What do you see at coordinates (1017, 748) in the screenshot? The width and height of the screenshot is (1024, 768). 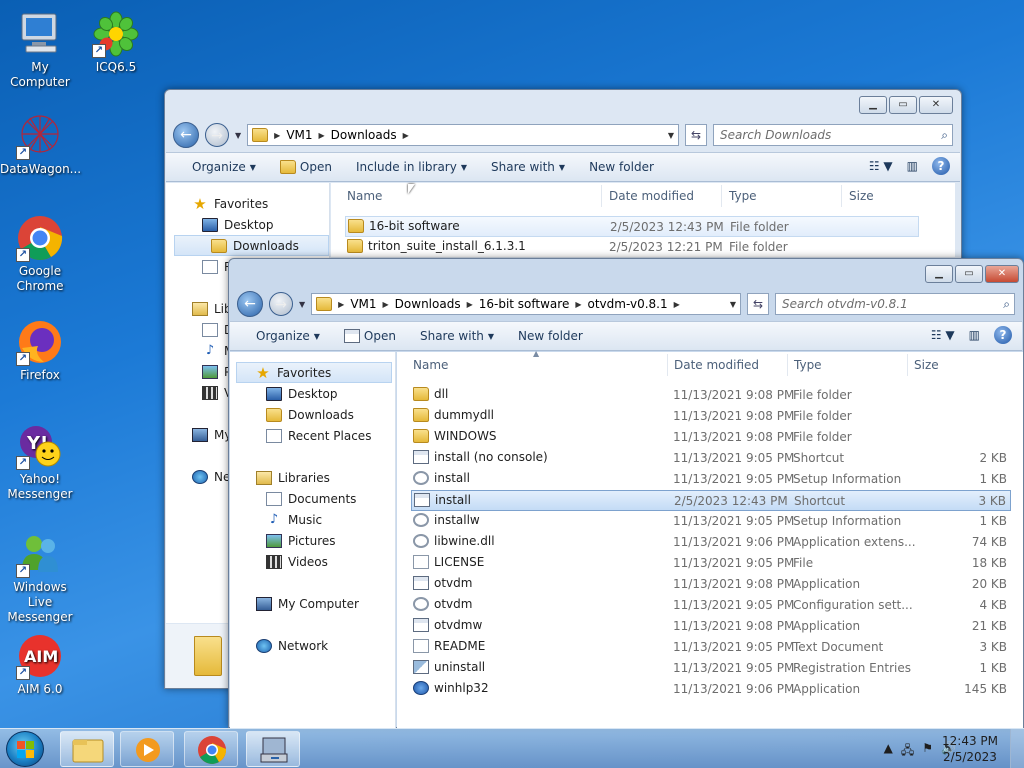 I see `show-desktop-button` at bounding box center [1017, 748].